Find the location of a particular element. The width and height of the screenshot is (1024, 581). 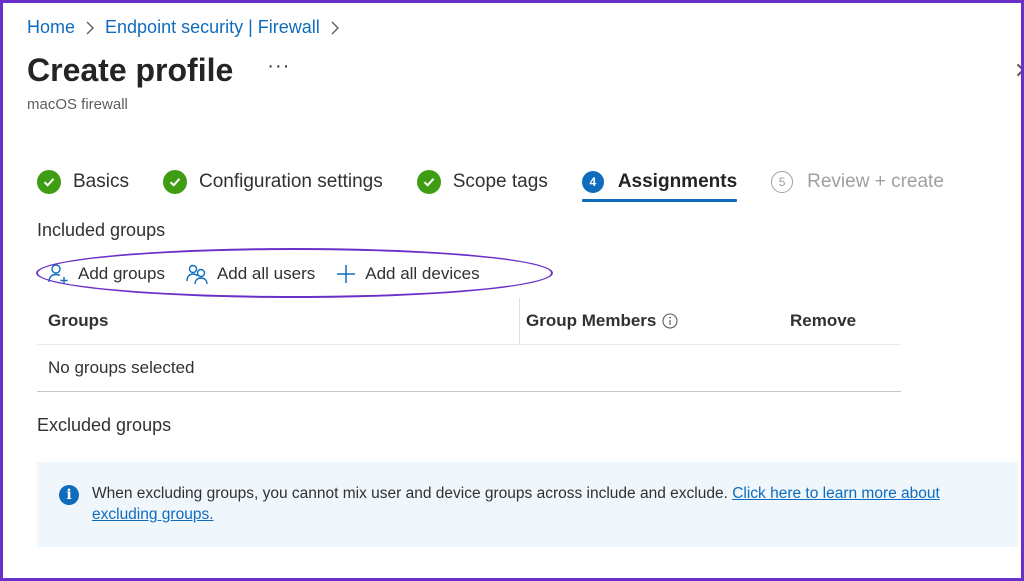

info-icon is located at coordinates (670, 321).